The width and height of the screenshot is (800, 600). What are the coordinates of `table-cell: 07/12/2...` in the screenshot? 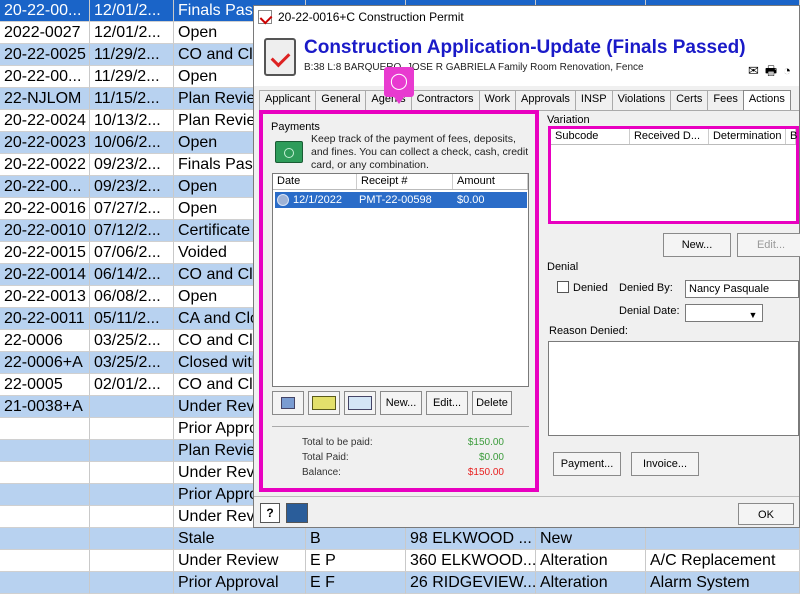 It's located at (132, 231).